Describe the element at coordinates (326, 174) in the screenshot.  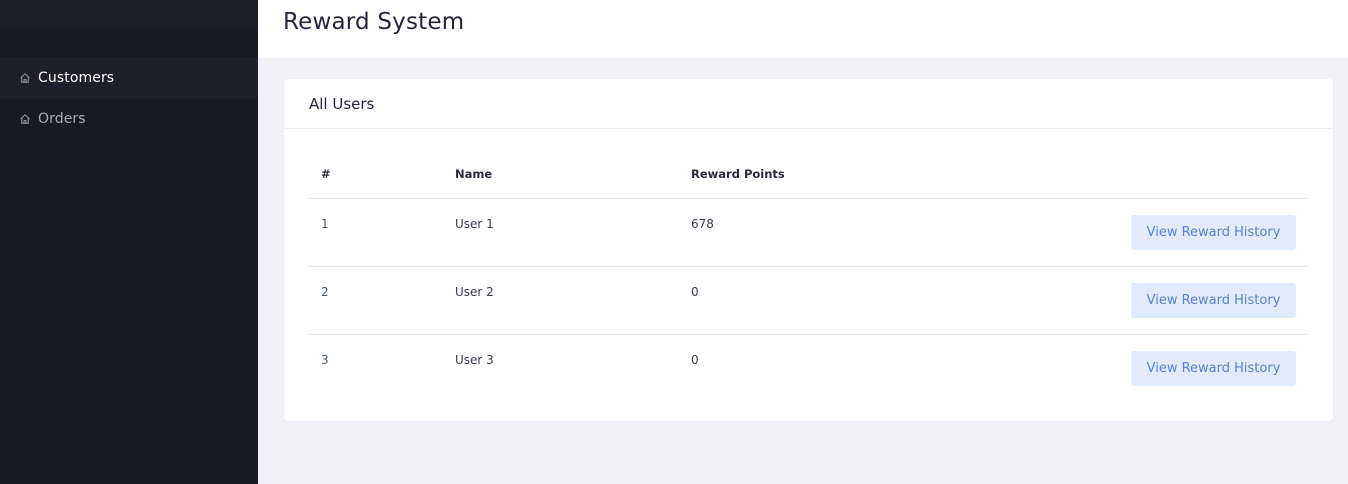
I see `column-header-id: #` at that location.